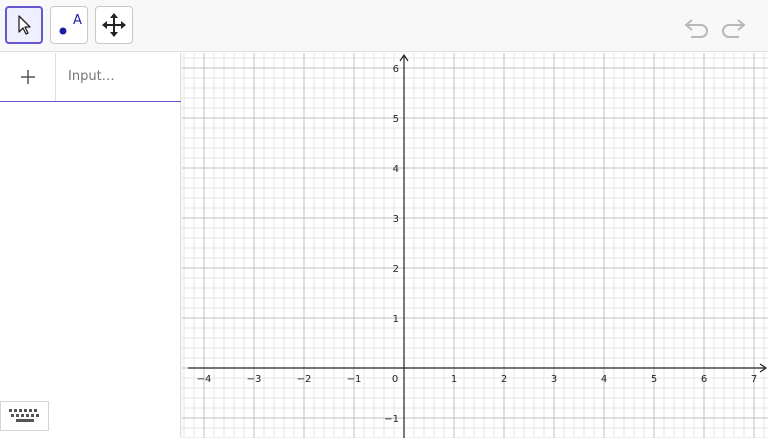 The height and width of the screenshot is (438, 768). What do you see at coordinates (391, 419) in the screenshot?
I see `y-tick-label: −1` at bounding box center [391, 419].